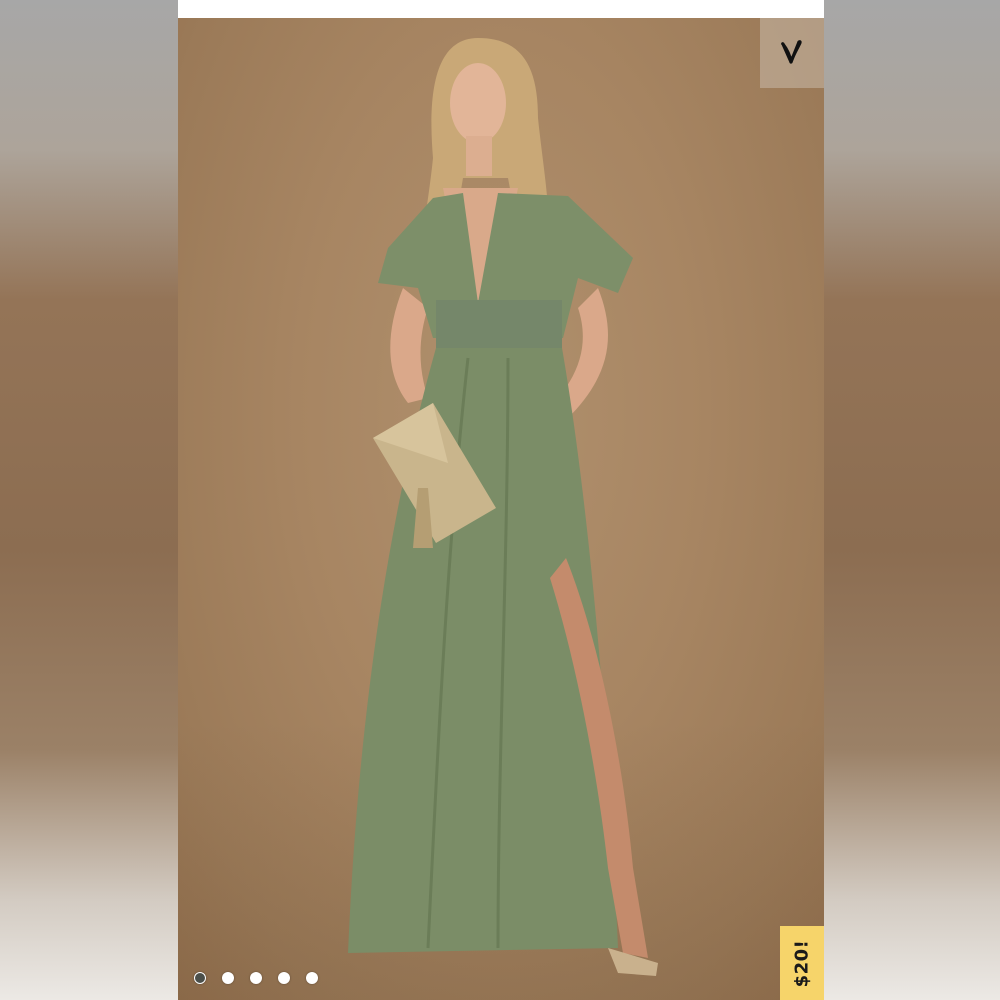 This screenshot has height=1000, width=1000. What do you see at coordinates (478, 103) in the screenshot?
I see `face` at bounding box center [478, 103].